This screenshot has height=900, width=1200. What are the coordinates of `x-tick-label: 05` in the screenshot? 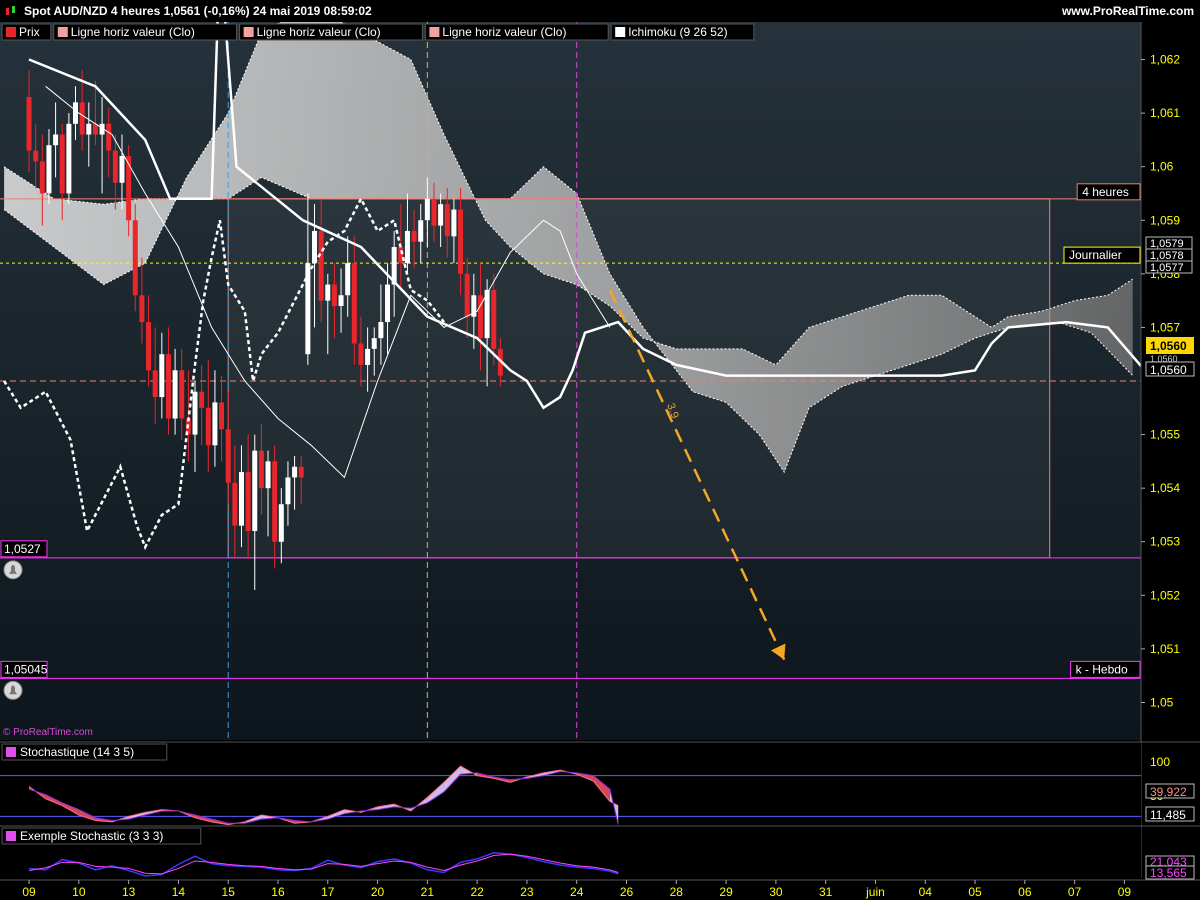 It's located at (975, 892).